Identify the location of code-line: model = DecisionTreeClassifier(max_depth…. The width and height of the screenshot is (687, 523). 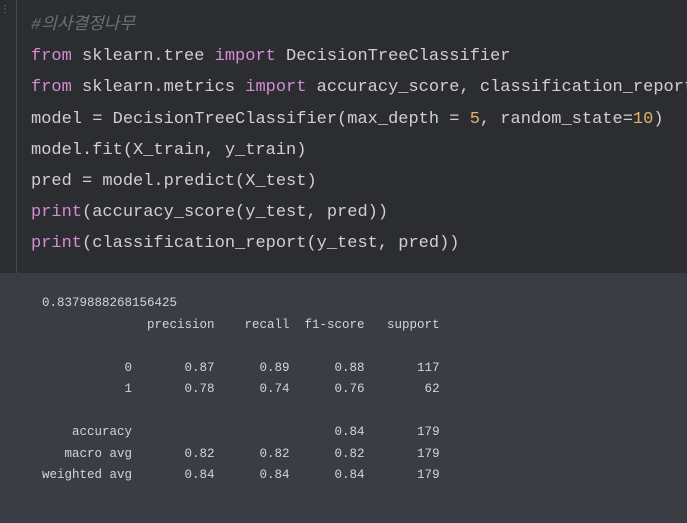
(359, 119).